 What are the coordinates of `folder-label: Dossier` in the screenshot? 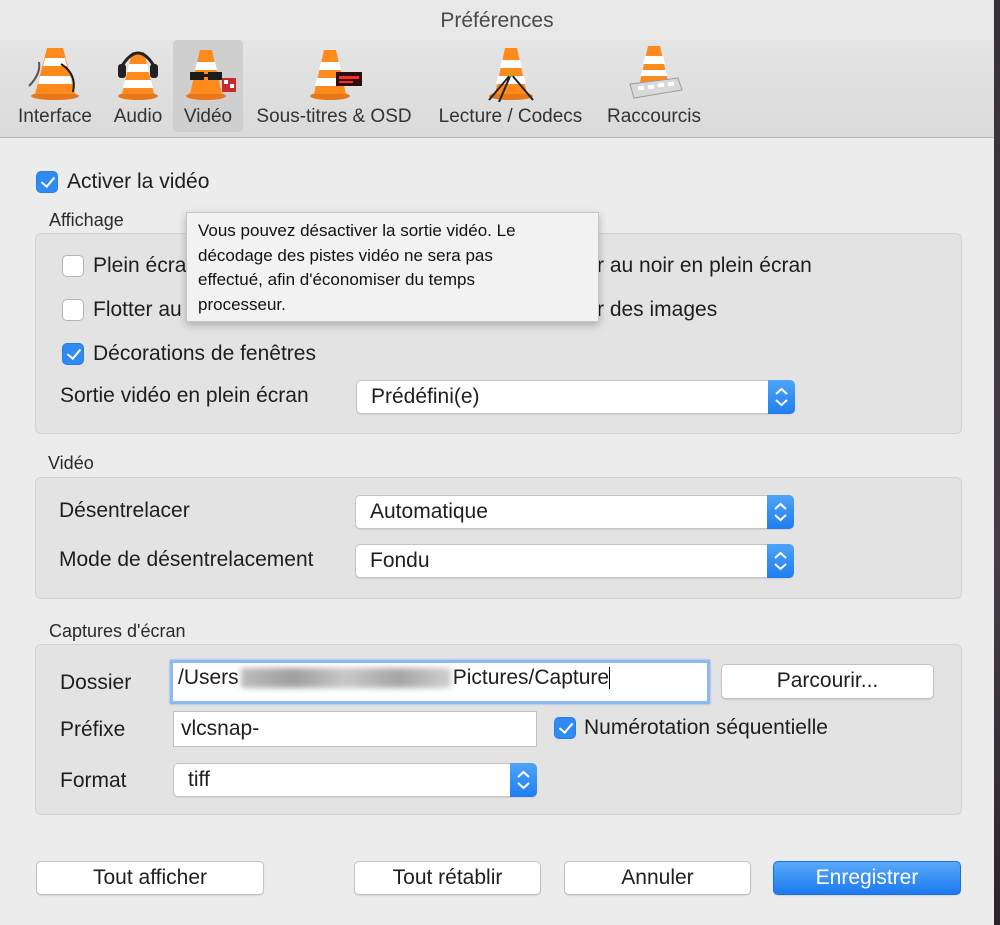 It's located at (96, 682).